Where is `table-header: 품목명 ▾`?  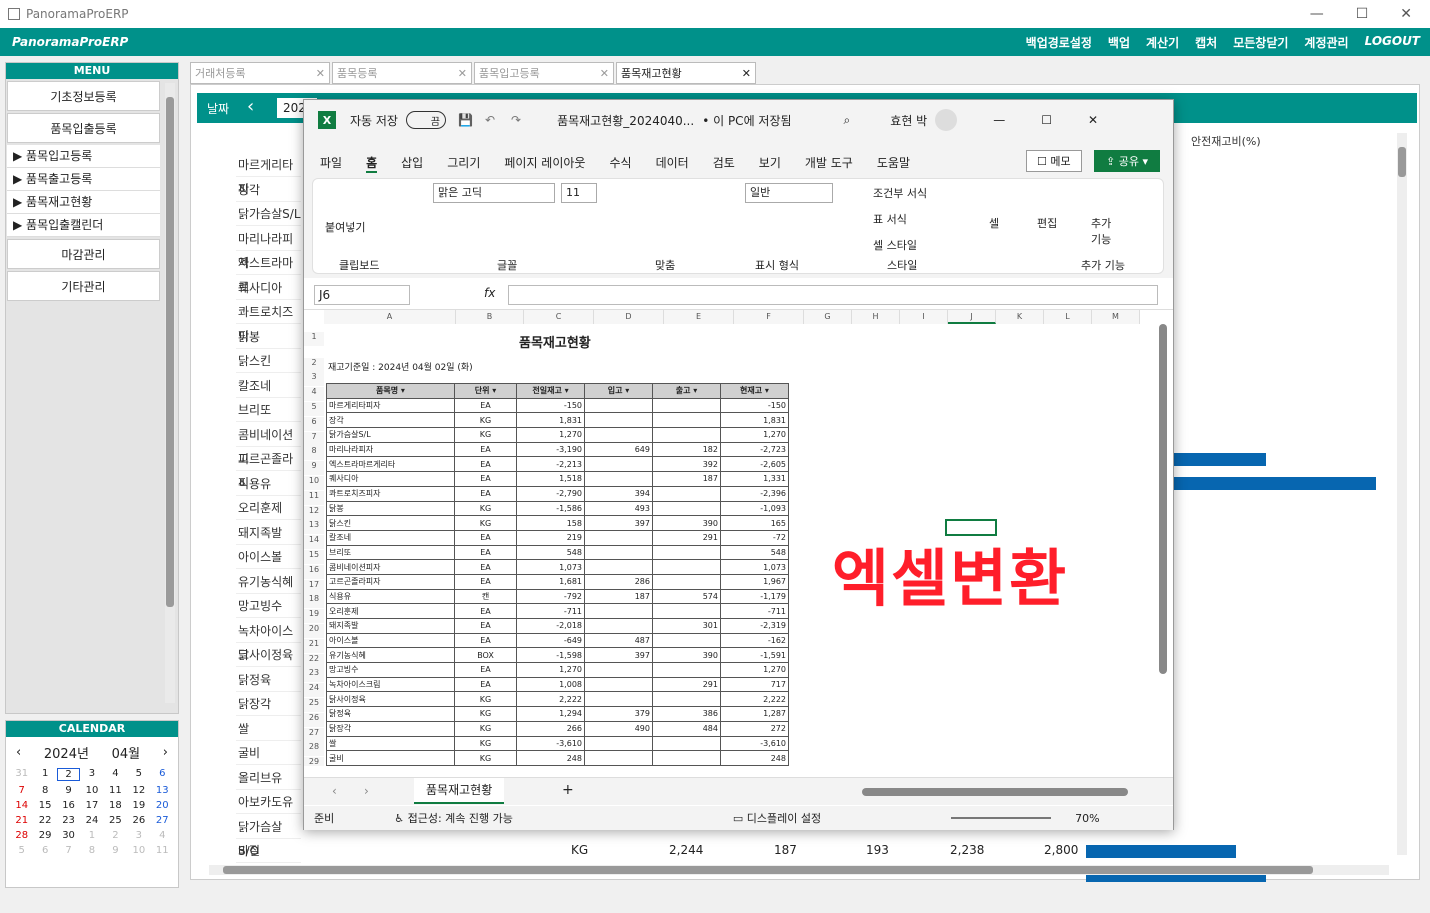 table-header: 품목명 ▾ is located at coordinates (390, 391).